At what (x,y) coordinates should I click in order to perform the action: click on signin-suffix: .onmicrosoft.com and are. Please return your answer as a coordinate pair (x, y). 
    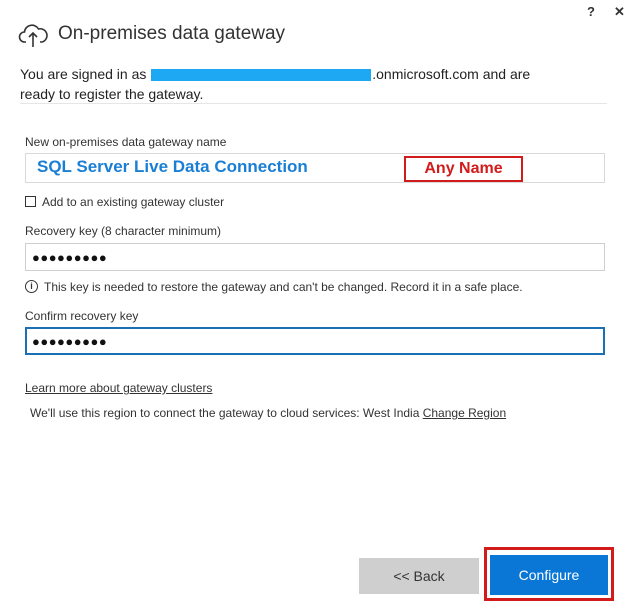
    Looking at the image, I should click on (451, 74).